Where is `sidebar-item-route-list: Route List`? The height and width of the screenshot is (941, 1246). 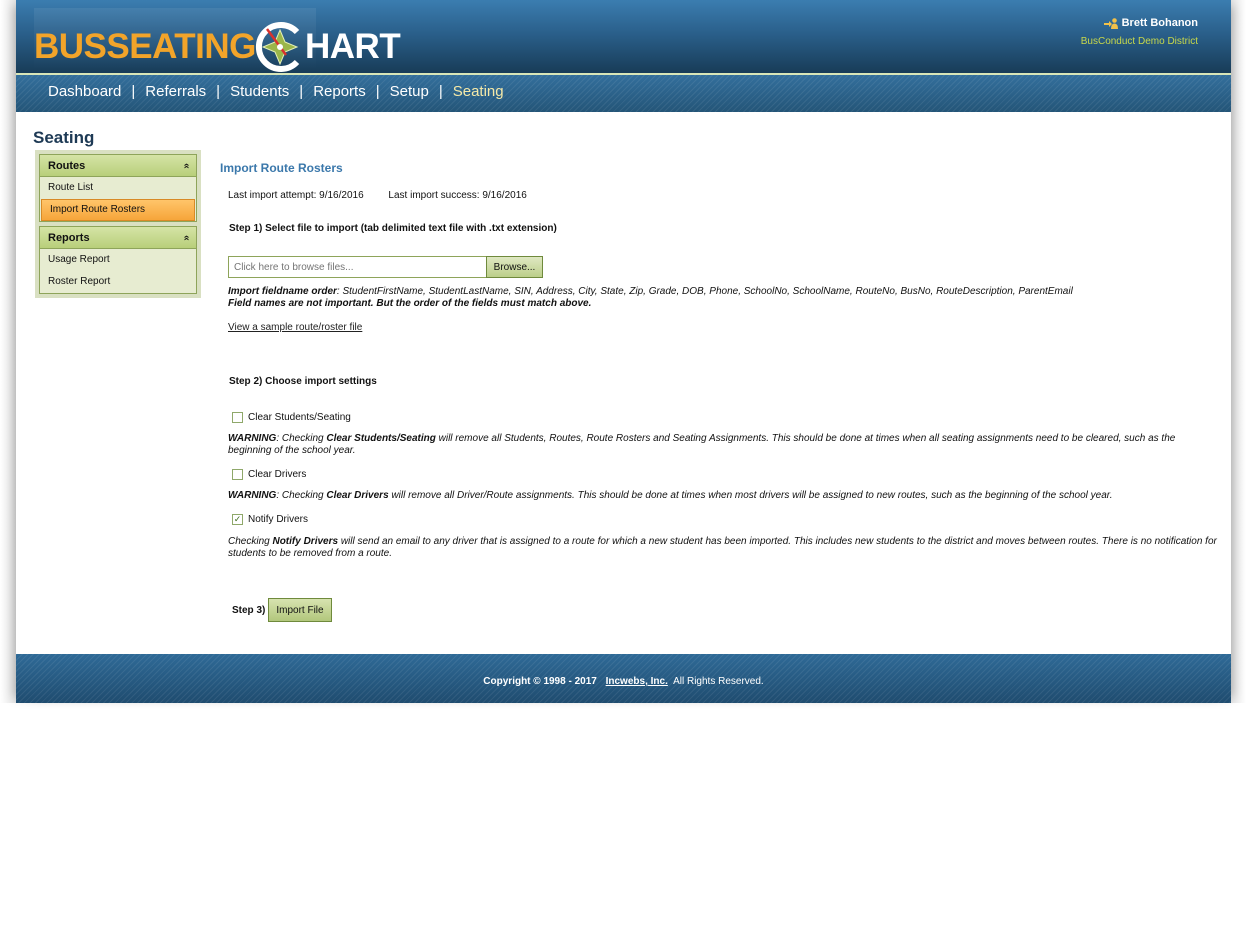 sidebar-item-route-list: Route List is located at coordinates (118, 188).